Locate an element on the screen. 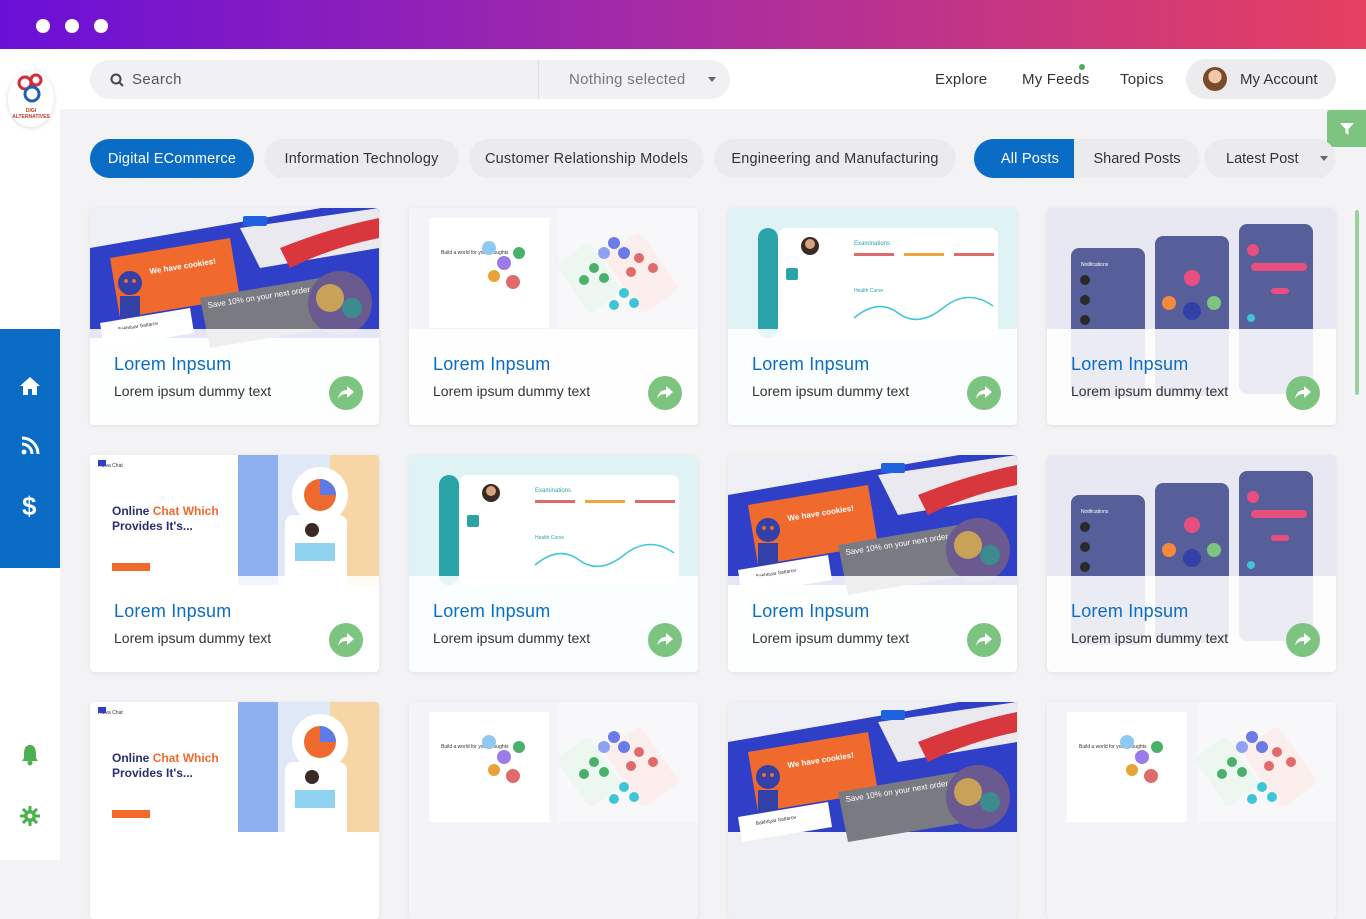  nav-home is located at coordinates (30, 386).